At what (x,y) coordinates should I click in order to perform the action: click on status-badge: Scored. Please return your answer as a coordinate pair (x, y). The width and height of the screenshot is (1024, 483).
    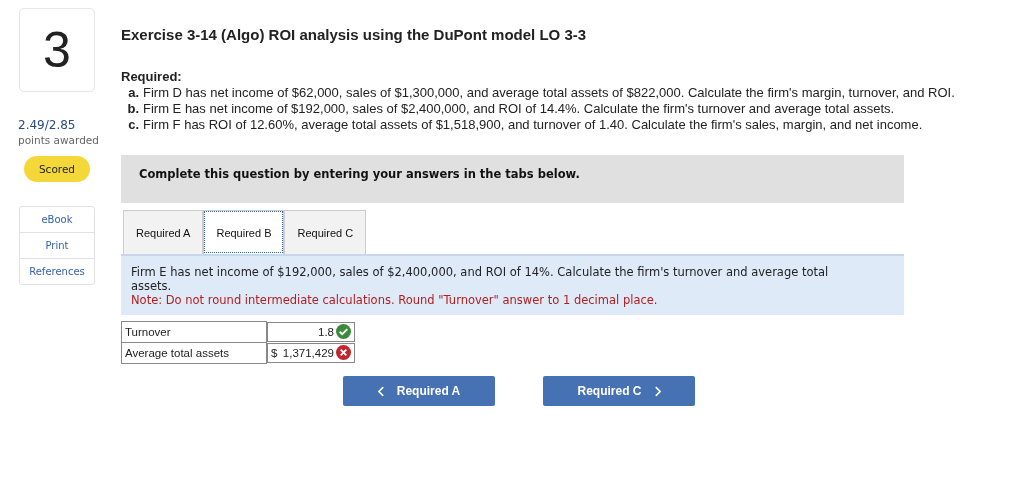
    Looking at the image, I should click on (57, 169).